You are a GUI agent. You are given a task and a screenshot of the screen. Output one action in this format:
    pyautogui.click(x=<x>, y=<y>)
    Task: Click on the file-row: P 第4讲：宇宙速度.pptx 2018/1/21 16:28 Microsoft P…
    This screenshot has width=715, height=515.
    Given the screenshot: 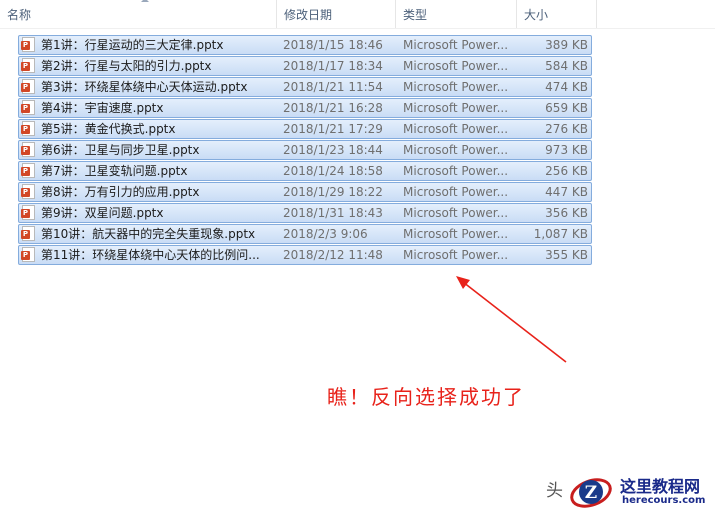 What is the action you would take?
    pyautogui.click(x=305, y=108)
    